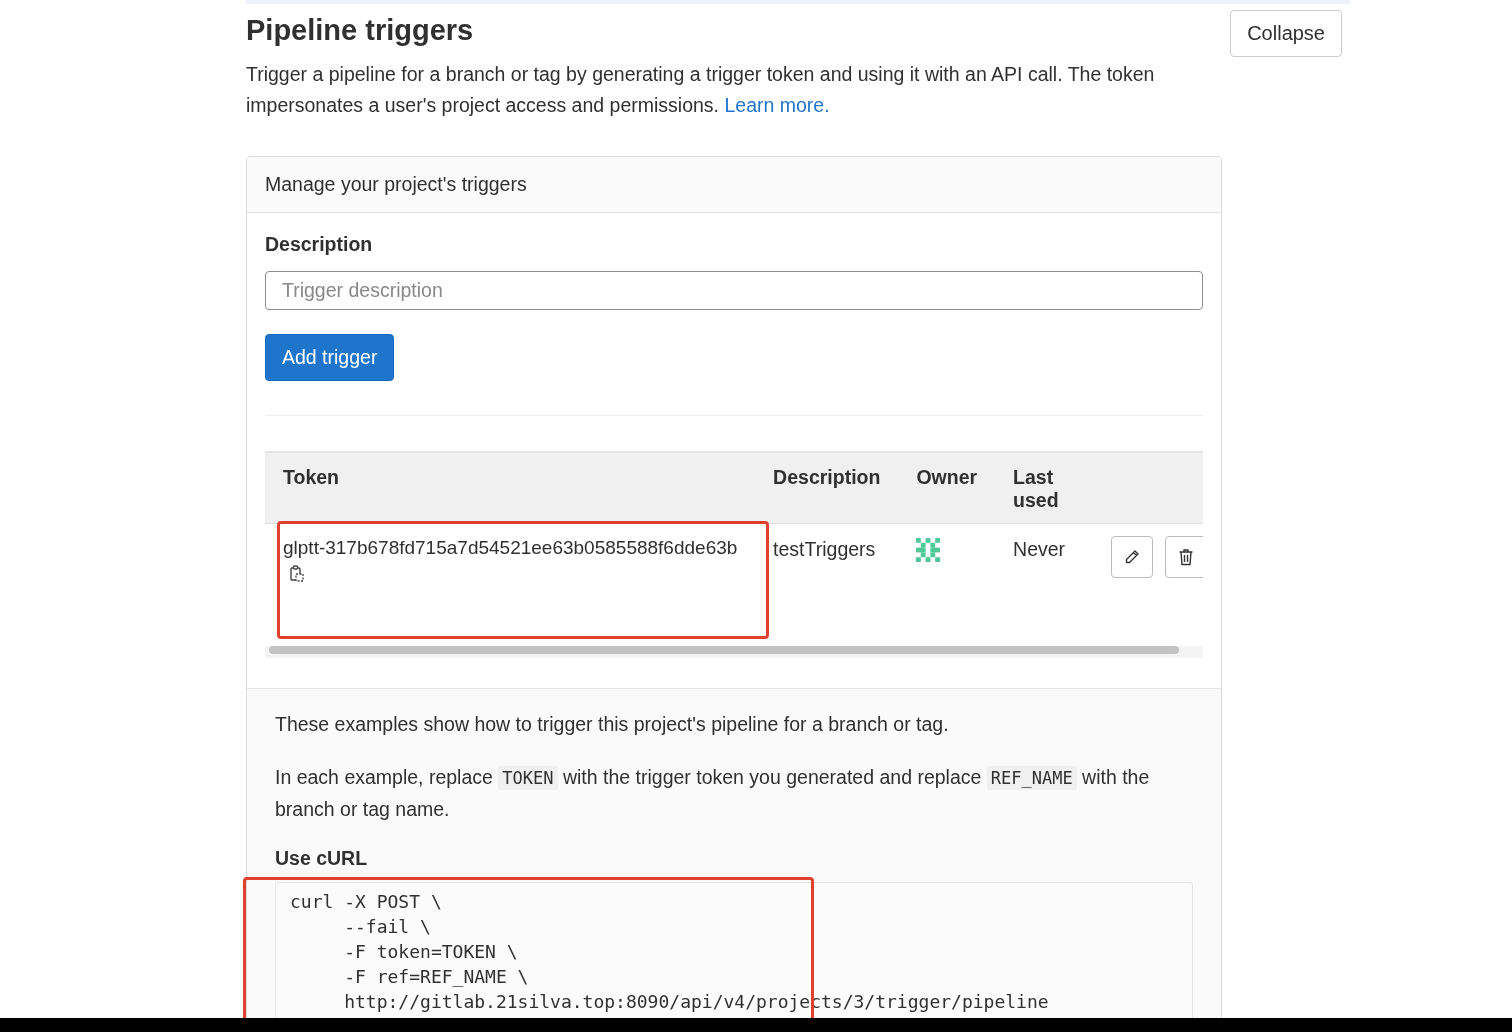 The width and height of the screenshot is (1512, 1032). Describe the element at coordinates (701, 90) in the screenshot. I see `intro-text: Trigger a pipeline for a branch or tag by generating a trigger token and using it with an API call. The token impersonates a user's project access and permissions. Learn more.` at that location.